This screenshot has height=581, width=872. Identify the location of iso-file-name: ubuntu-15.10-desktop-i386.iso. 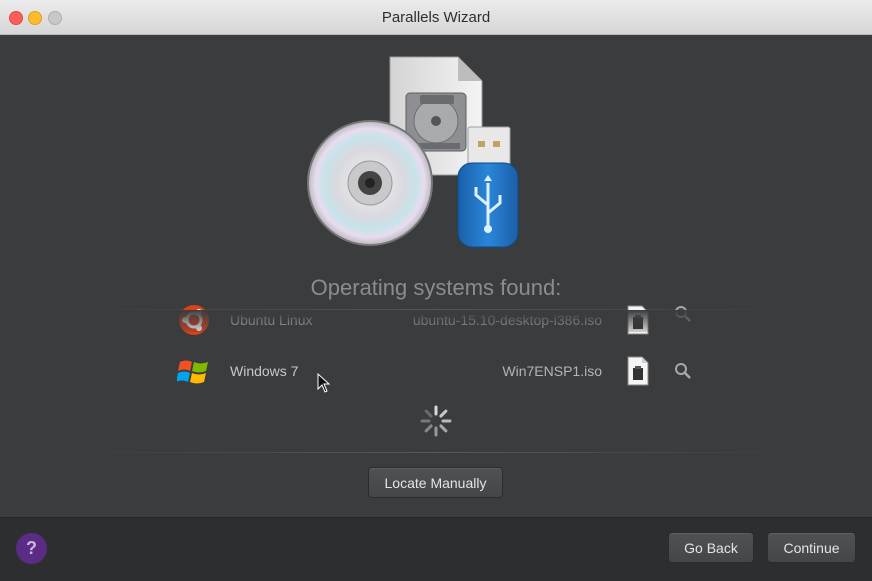
(507, 320).